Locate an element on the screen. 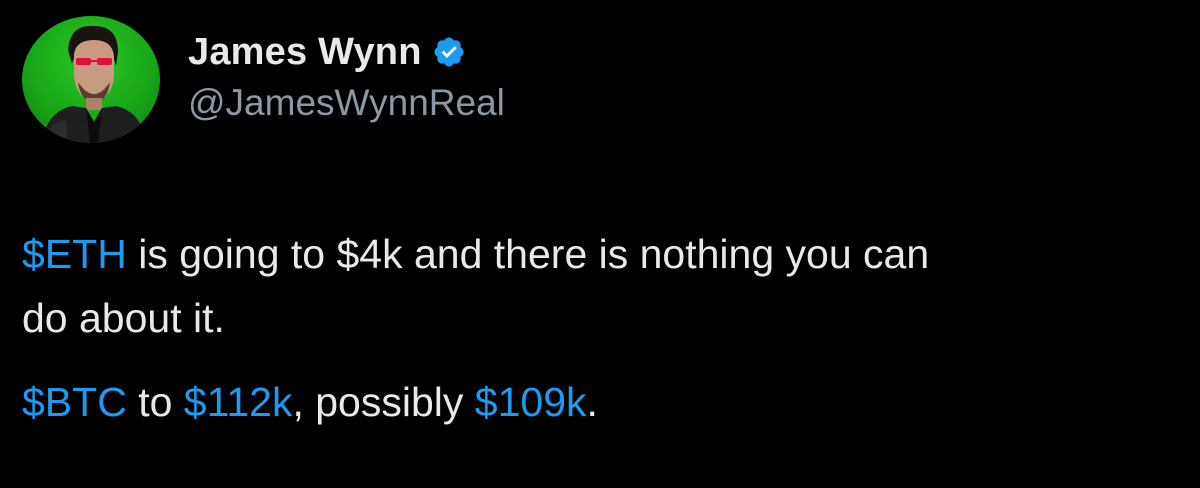  cashtag-109k: $109k is located at coordinates (531, 402).